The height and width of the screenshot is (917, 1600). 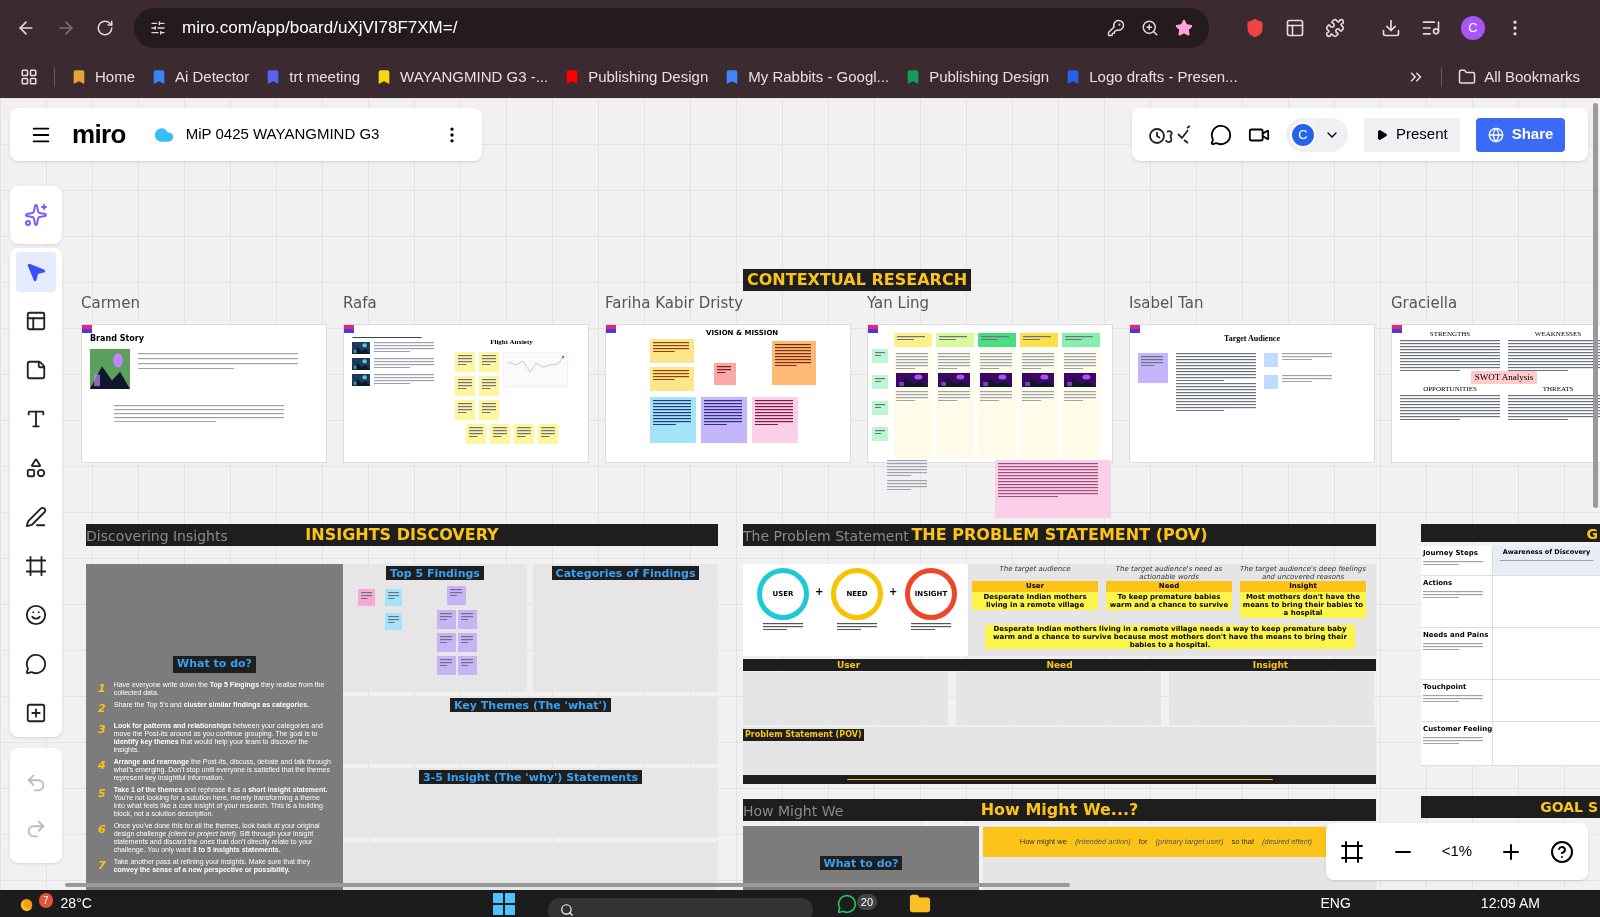 What do you see at coordinates (36, 664) in the screenshot?
I see `comment-icon` at bounding box center [36, 664].